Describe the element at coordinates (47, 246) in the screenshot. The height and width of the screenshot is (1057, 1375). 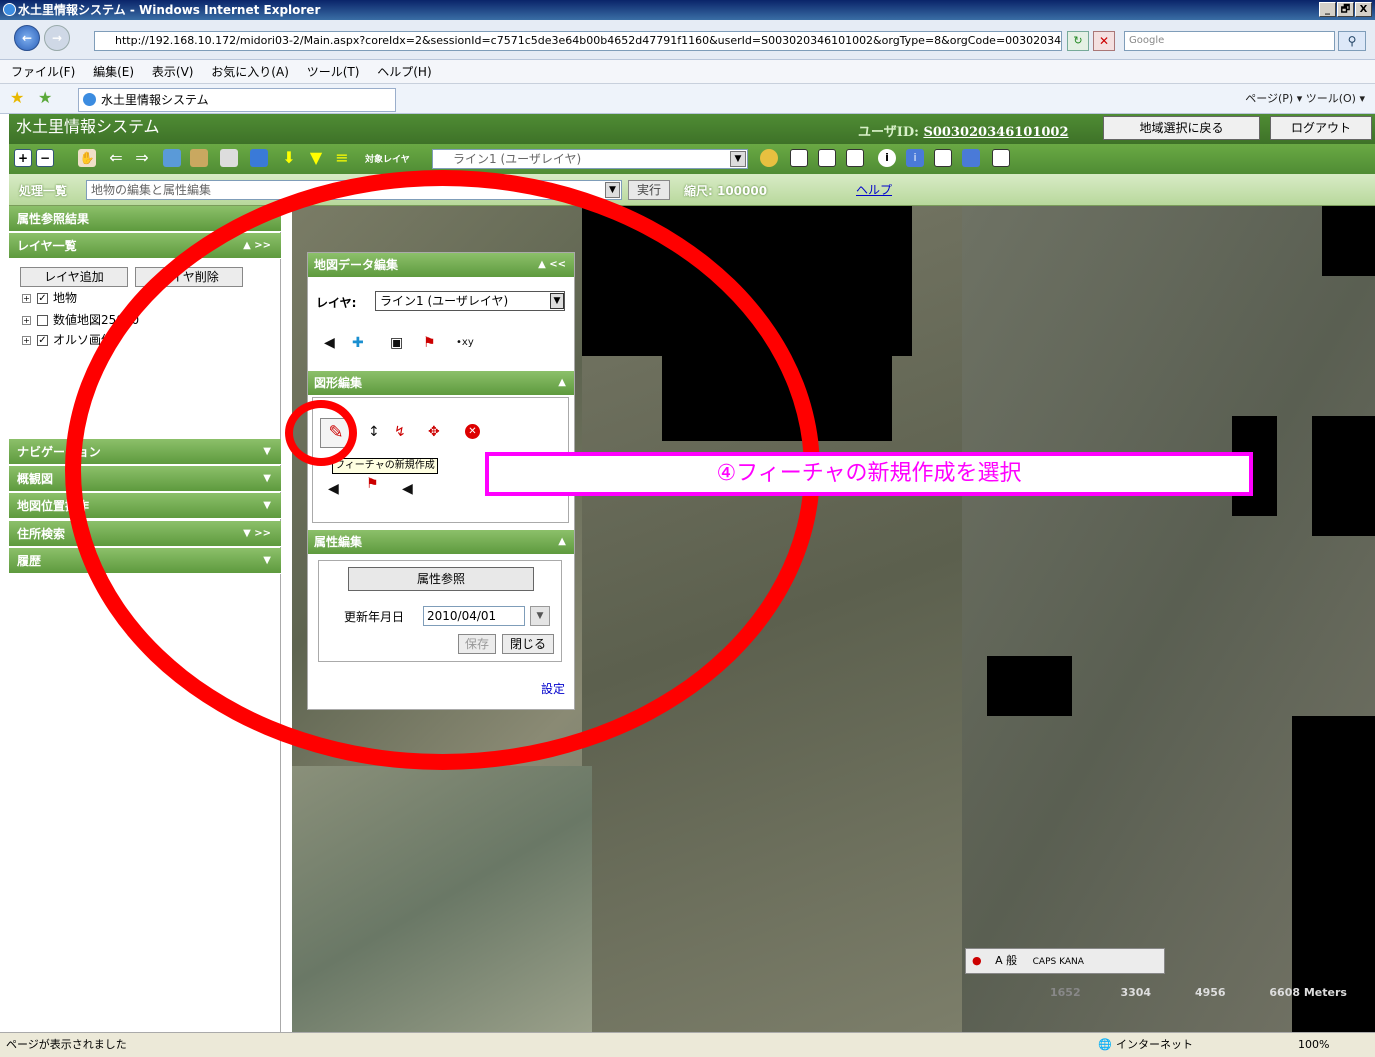
I see `layer-list-title: レイヤ一覧` at that location.